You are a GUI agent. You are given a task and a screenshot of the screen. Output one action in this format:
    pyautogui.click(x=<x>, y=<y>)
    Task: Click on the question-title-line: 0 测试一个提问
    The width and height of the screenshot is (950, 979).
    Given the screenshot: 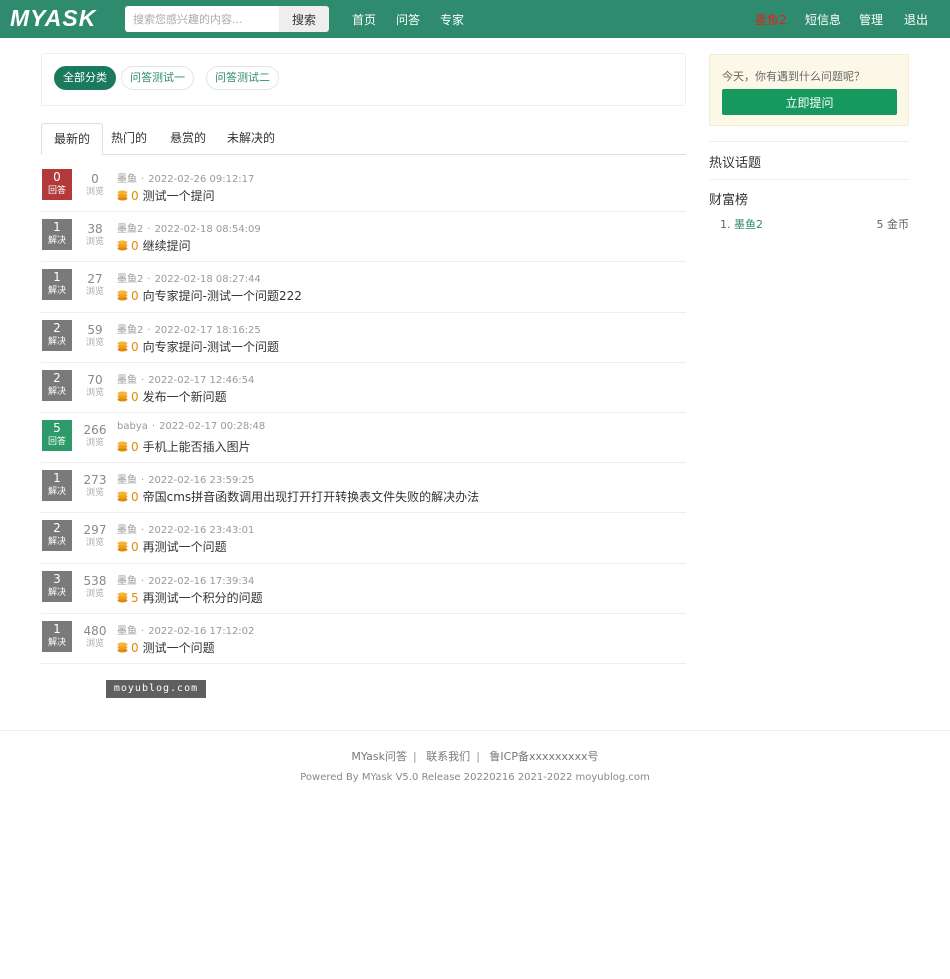 What is the action you would take?
    pyautogui.click(x=166, y=195)
    